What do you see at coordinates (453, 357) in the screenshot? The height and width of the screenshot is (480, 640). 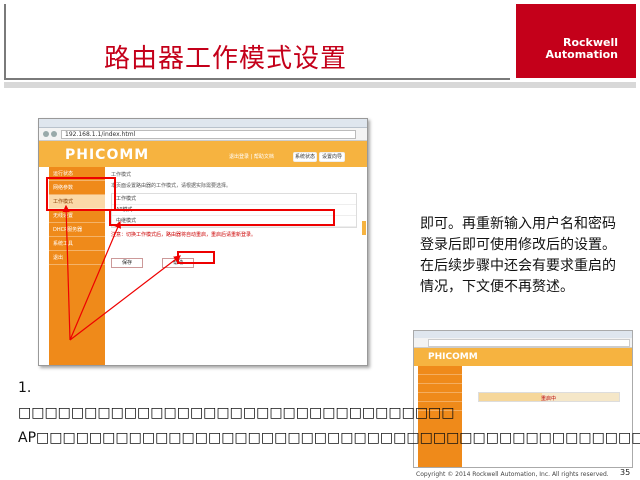 I see `router-brand: PHICOMM` at bounding box center [453, 357].